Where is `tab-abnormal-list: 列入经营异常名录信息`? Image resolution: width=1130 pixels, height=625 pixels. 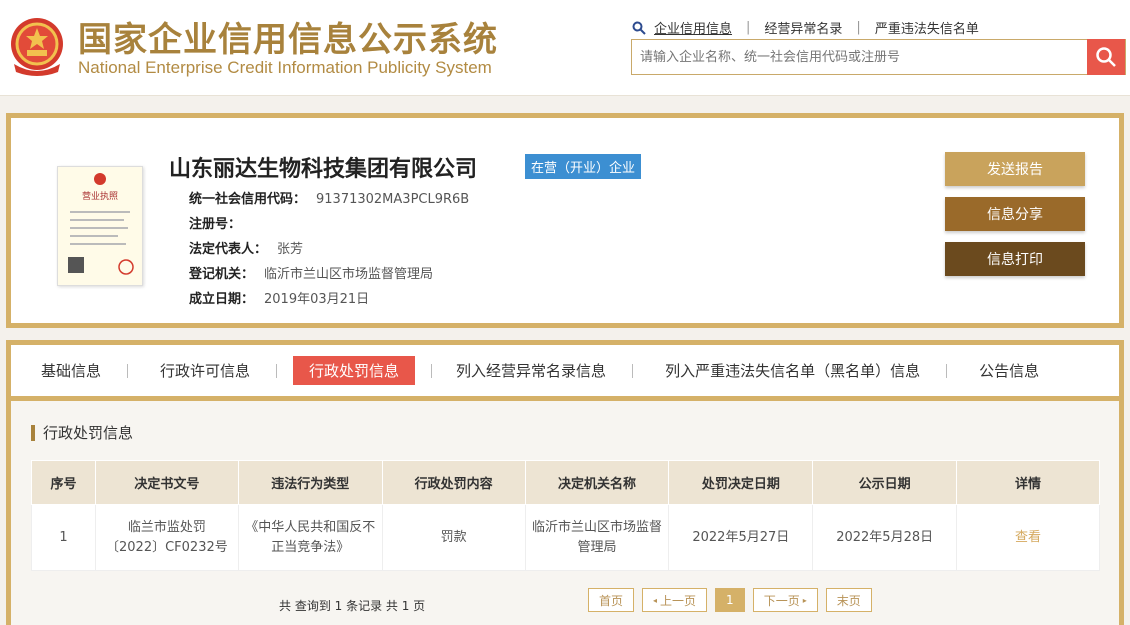 tab-abnormal-list: 列入经营异常名录信息 is located at coordinates (531, 370).